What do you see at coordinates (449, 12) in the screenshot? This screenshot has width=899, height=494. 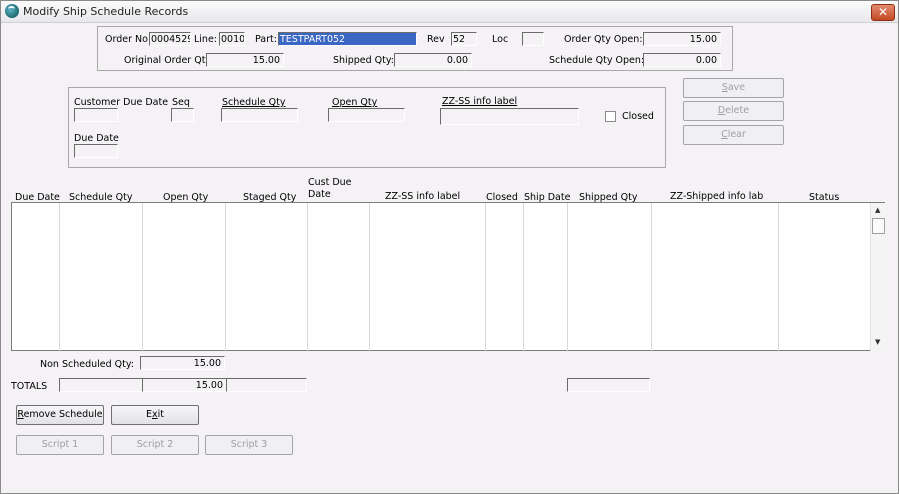 I see `title-bar: Modify Ship Schedule Records ✕` at bounding box center [449, 12].